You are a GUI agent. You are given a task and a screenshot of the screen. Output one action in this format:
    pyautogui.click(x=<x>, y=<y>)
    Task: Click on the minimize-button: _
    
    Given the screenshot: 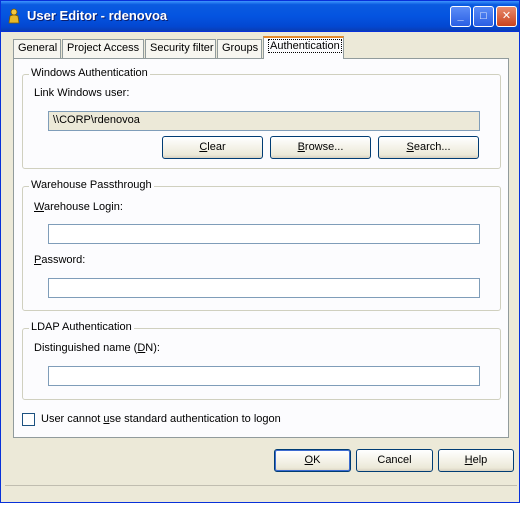 What is the action you would take?
    pyautogui.click(x=460, y=16)
    